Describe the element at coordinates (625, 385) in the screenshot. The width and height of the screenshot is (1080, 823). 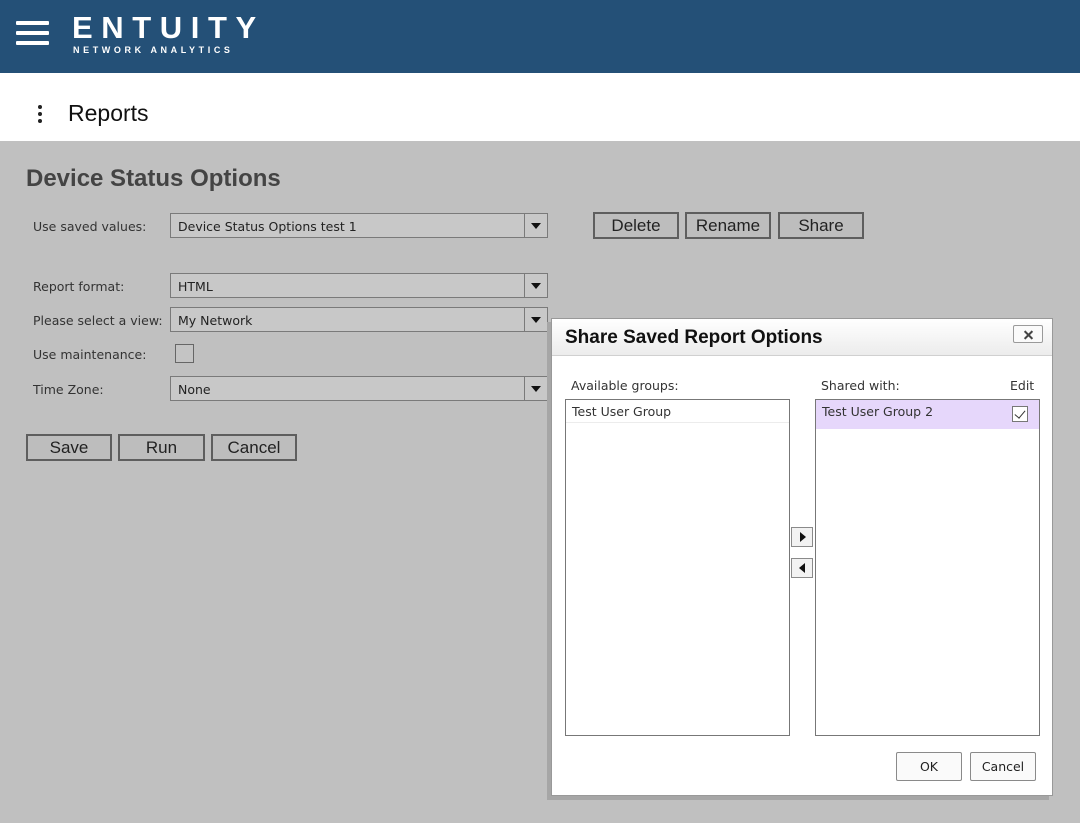
I see `available-groups-label: Available groups:` at that location.